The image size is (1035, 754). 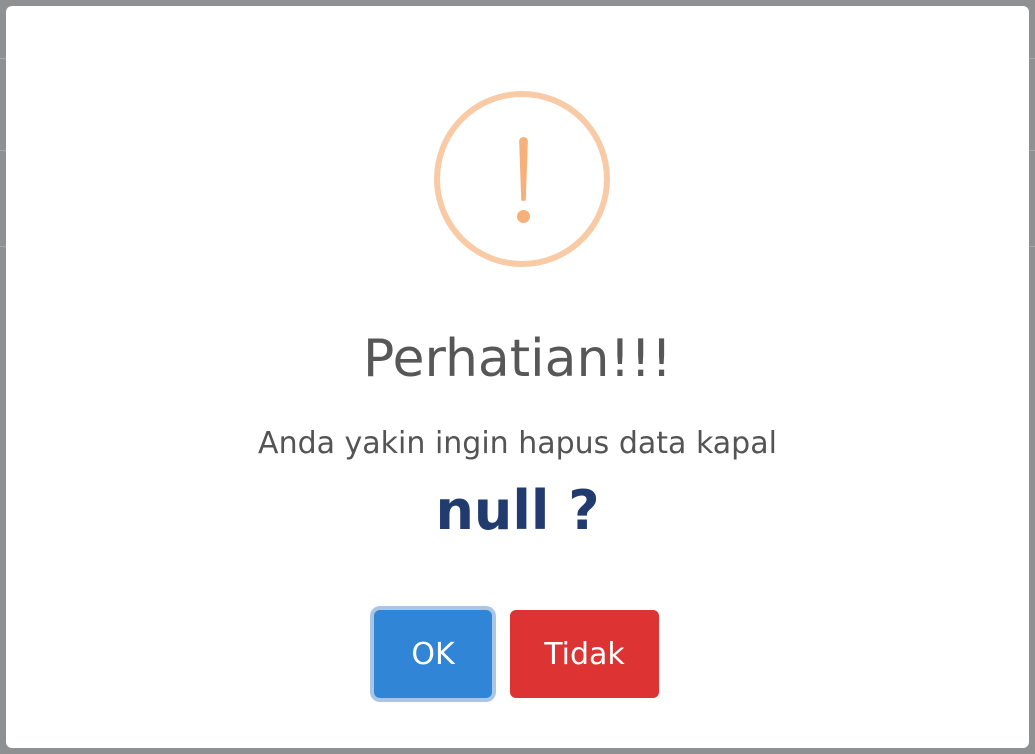 I want to click on cancel-button: Tidak, so click(x=584, y=654).